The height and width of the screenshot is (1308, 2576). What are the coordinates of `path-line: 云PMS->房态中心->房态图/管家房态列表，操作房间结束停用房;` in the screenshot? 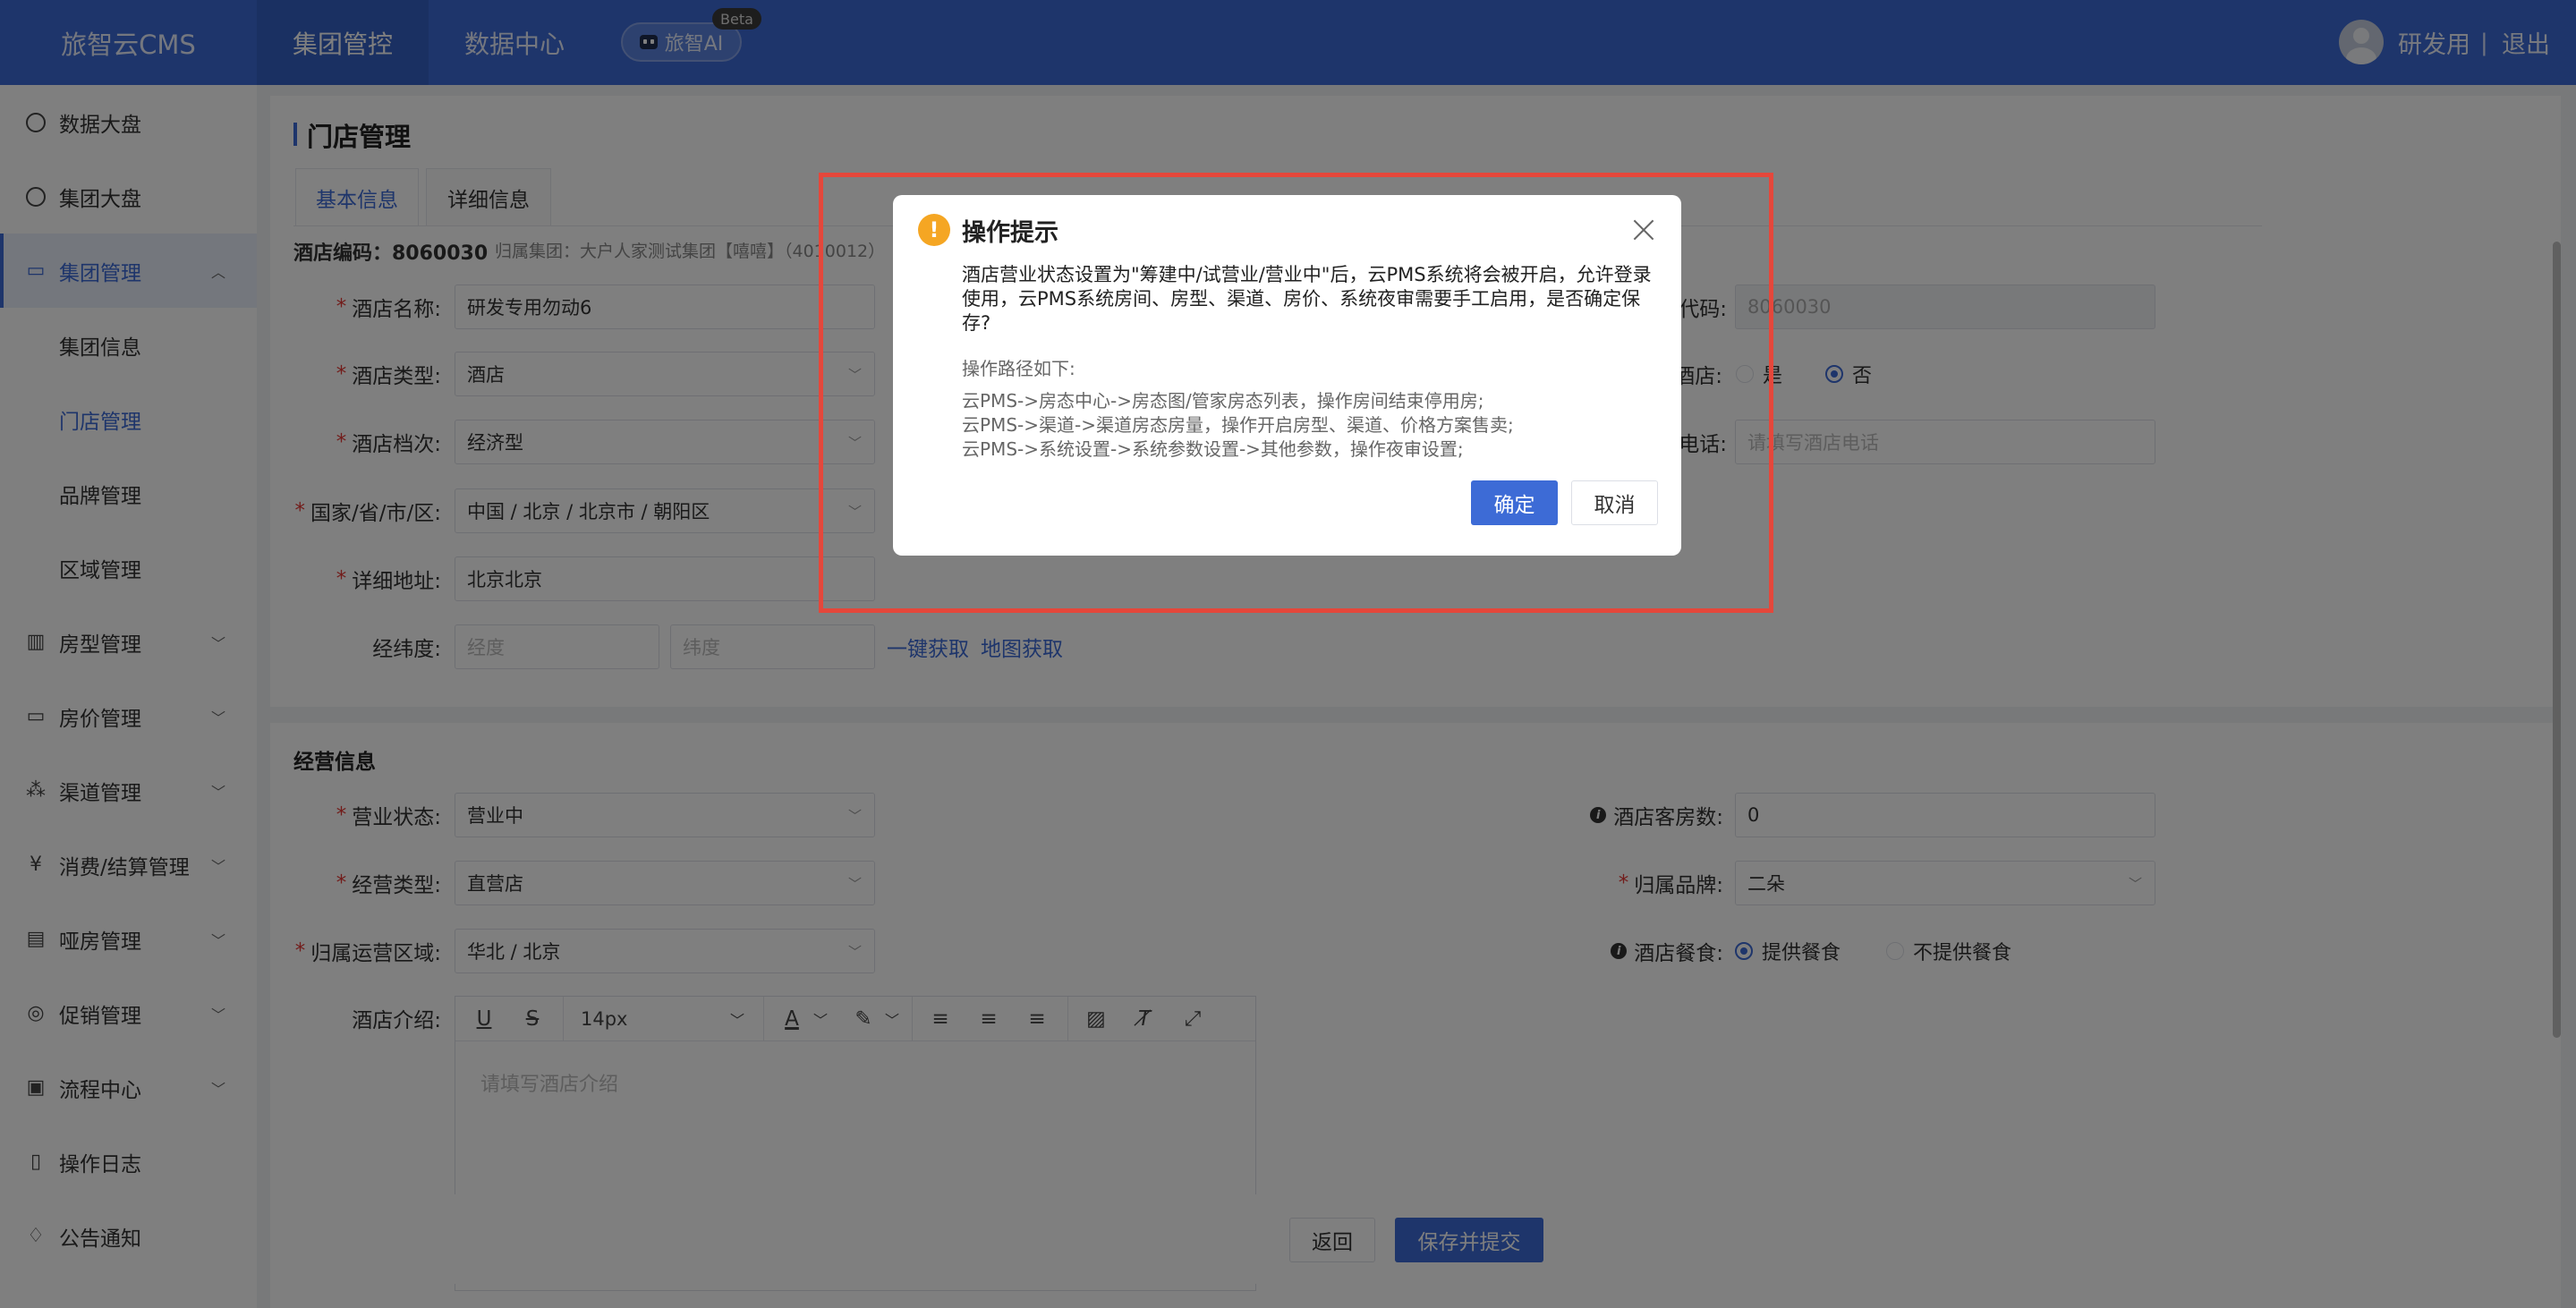 It's located at (1223, 401).